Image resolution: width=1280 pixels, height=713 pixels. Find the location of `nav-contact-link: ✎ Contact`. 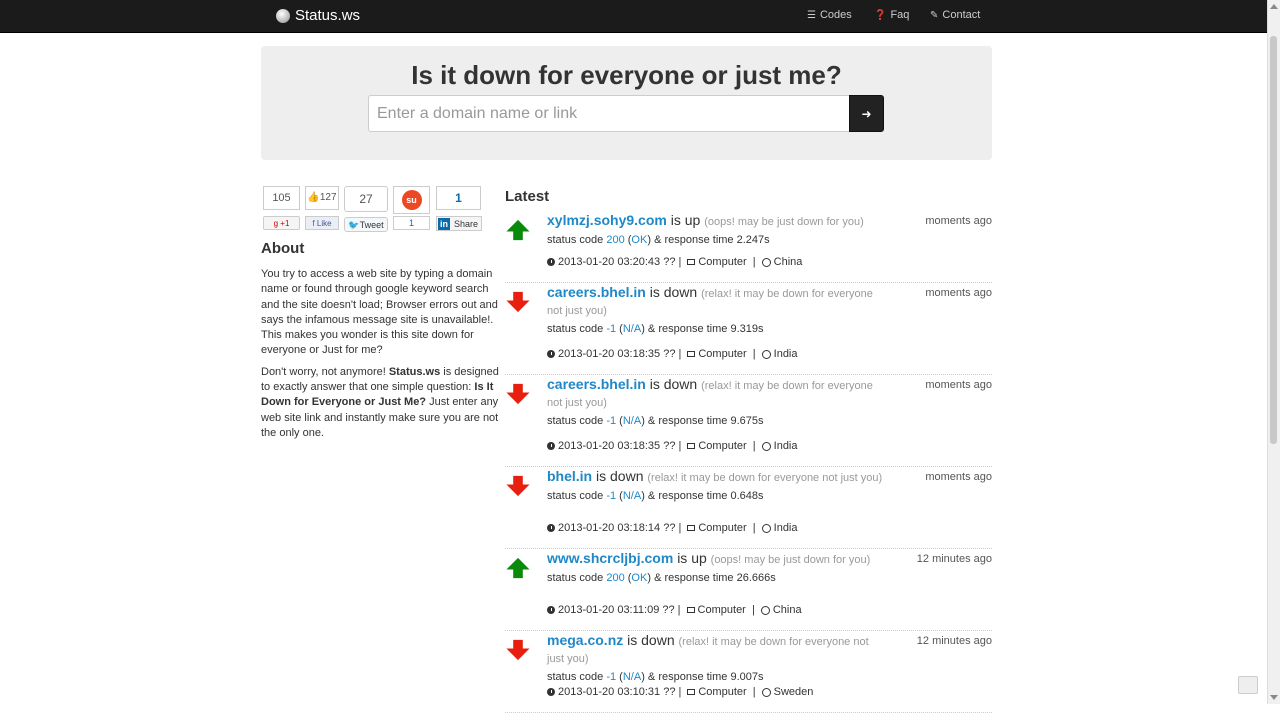

nav-contact-link: ✎ Contact is located at coordinates (955, 15).